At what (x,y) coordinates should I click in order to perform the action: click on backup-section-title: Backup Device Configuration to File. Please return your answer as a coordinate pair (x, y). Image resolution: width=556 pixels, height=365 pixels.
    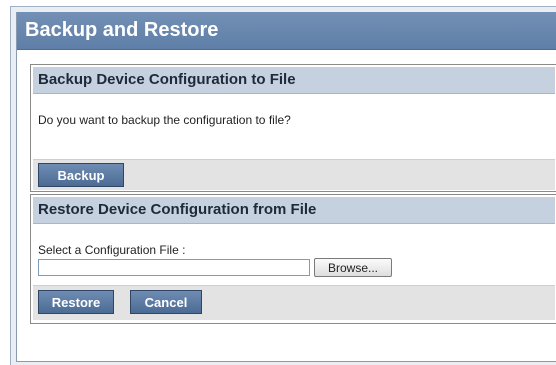
    Looking at the image, I should click on (167, 79).